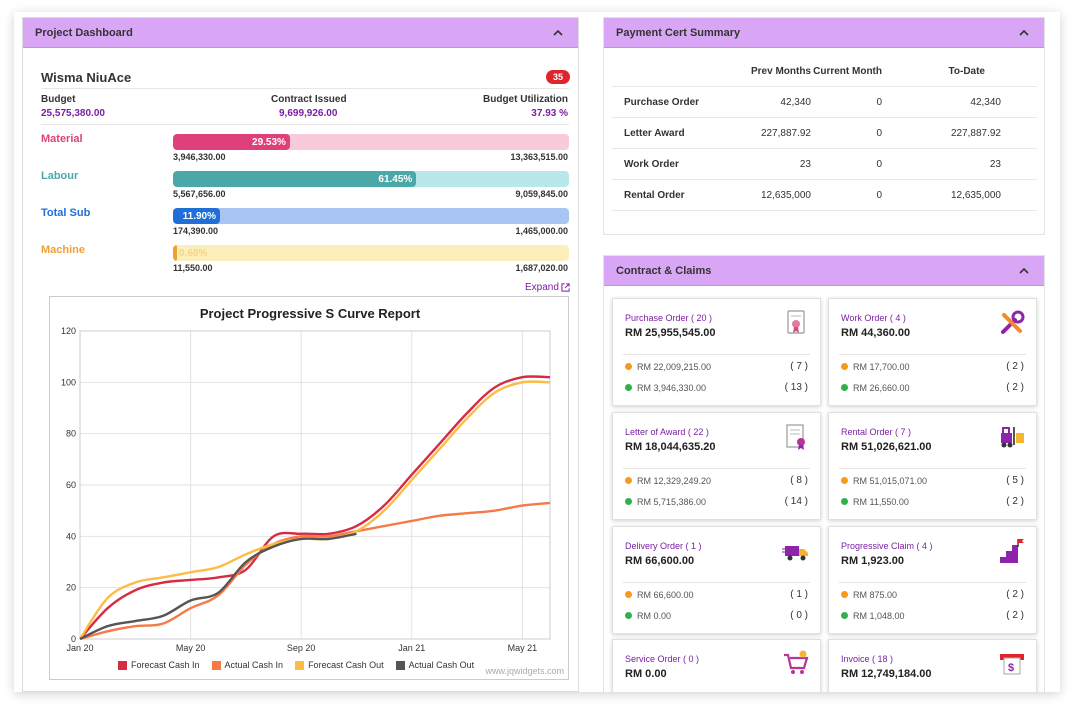 Image resolution: width=1074 pixels, height=715 pixels. Describe the element at coordinates (873, 318) in the screenshot. I see `card-title: Work Order ( 4 )` at that location.